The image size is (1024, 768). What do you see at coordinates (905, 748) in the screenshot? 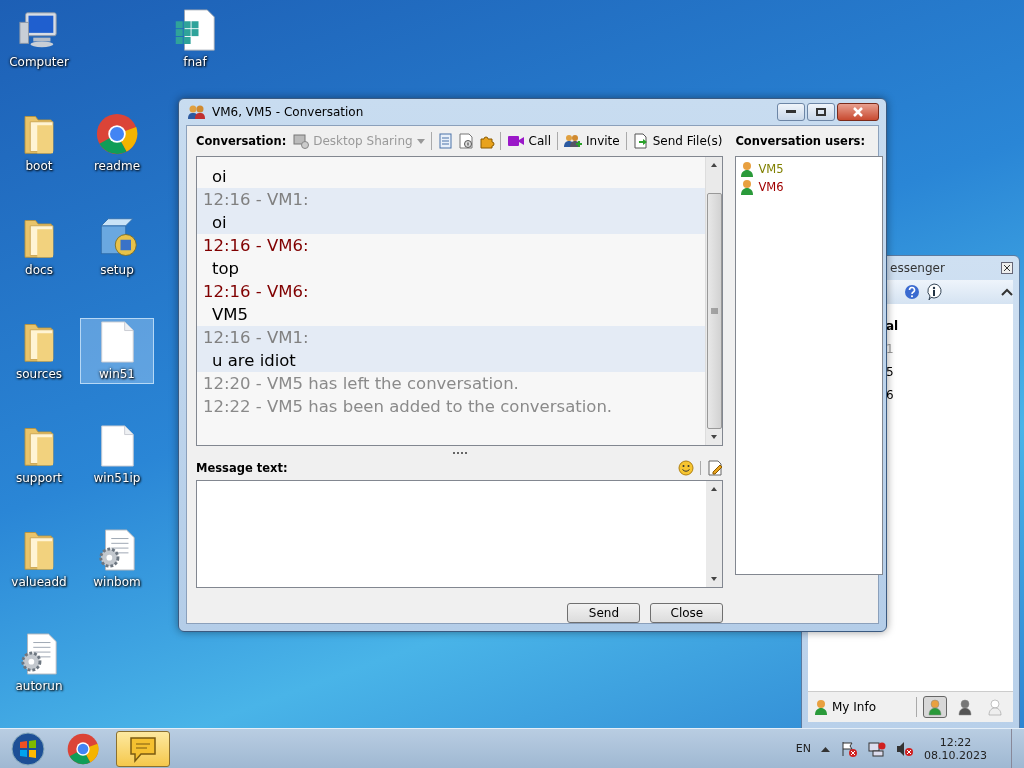
I see `speaker-muted-icon` at bounding box center [905, 748].